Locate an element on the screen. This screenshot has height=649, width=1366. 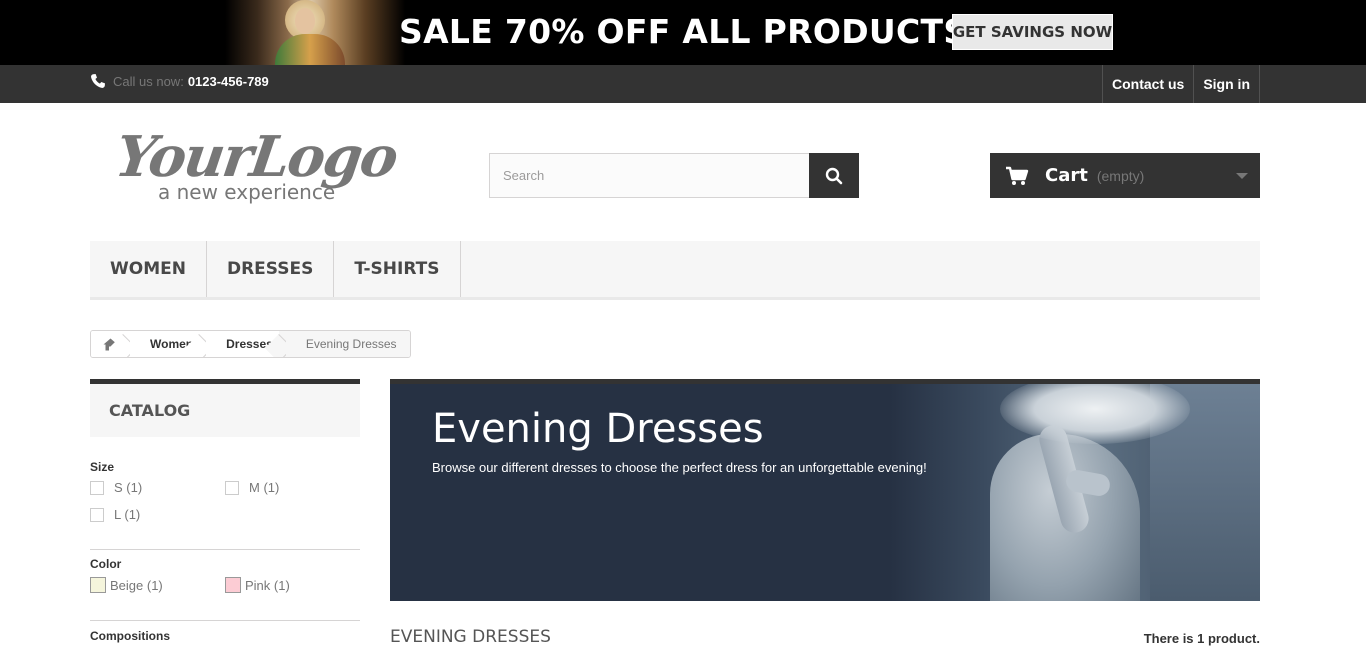
compositions-filter: Compositions is located at coordinates (225, 639).